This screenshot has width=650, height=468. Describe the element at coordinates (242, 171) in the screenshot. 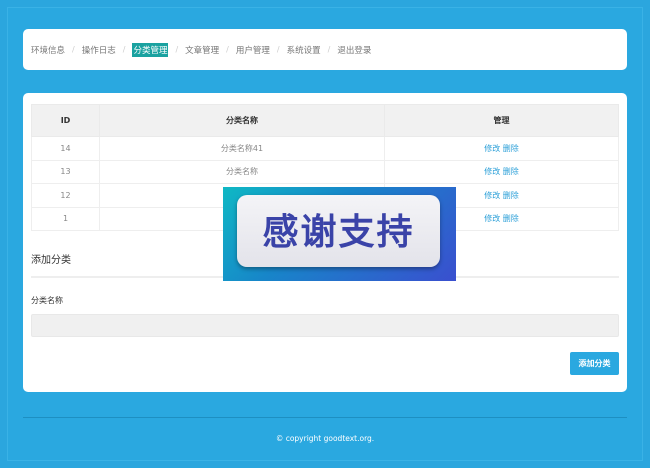

I see `cell-name: 分类名称` at that location.